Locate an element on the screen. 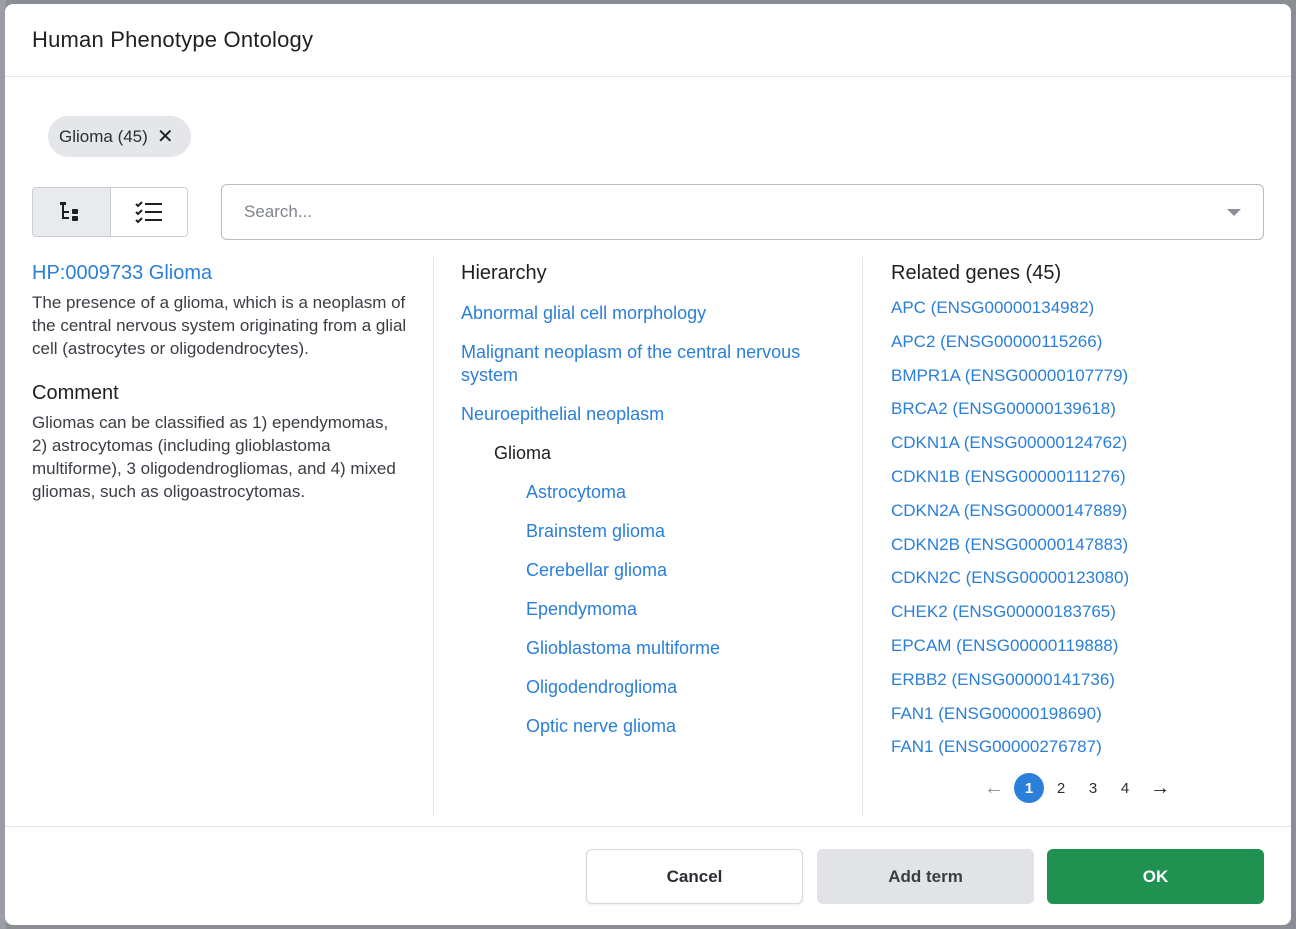 The height and width of the screenshot is (929, 1296). gene-link: CDKN2B (ENSG00000147883) is located at coordinates (1076, 550).